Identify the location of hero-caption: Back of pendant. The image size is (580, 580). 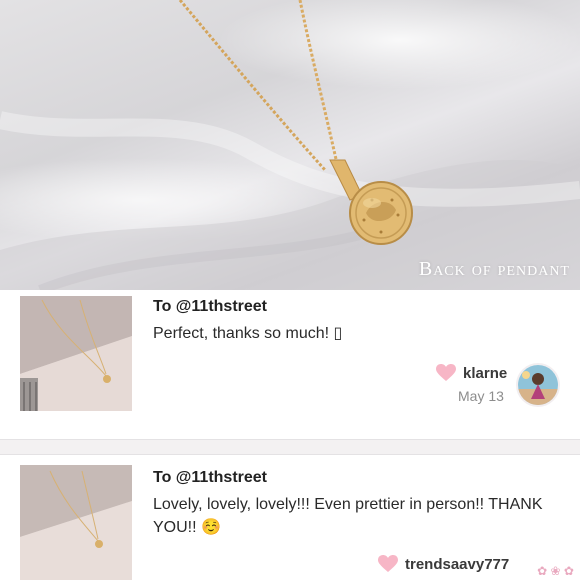
(494, 269).